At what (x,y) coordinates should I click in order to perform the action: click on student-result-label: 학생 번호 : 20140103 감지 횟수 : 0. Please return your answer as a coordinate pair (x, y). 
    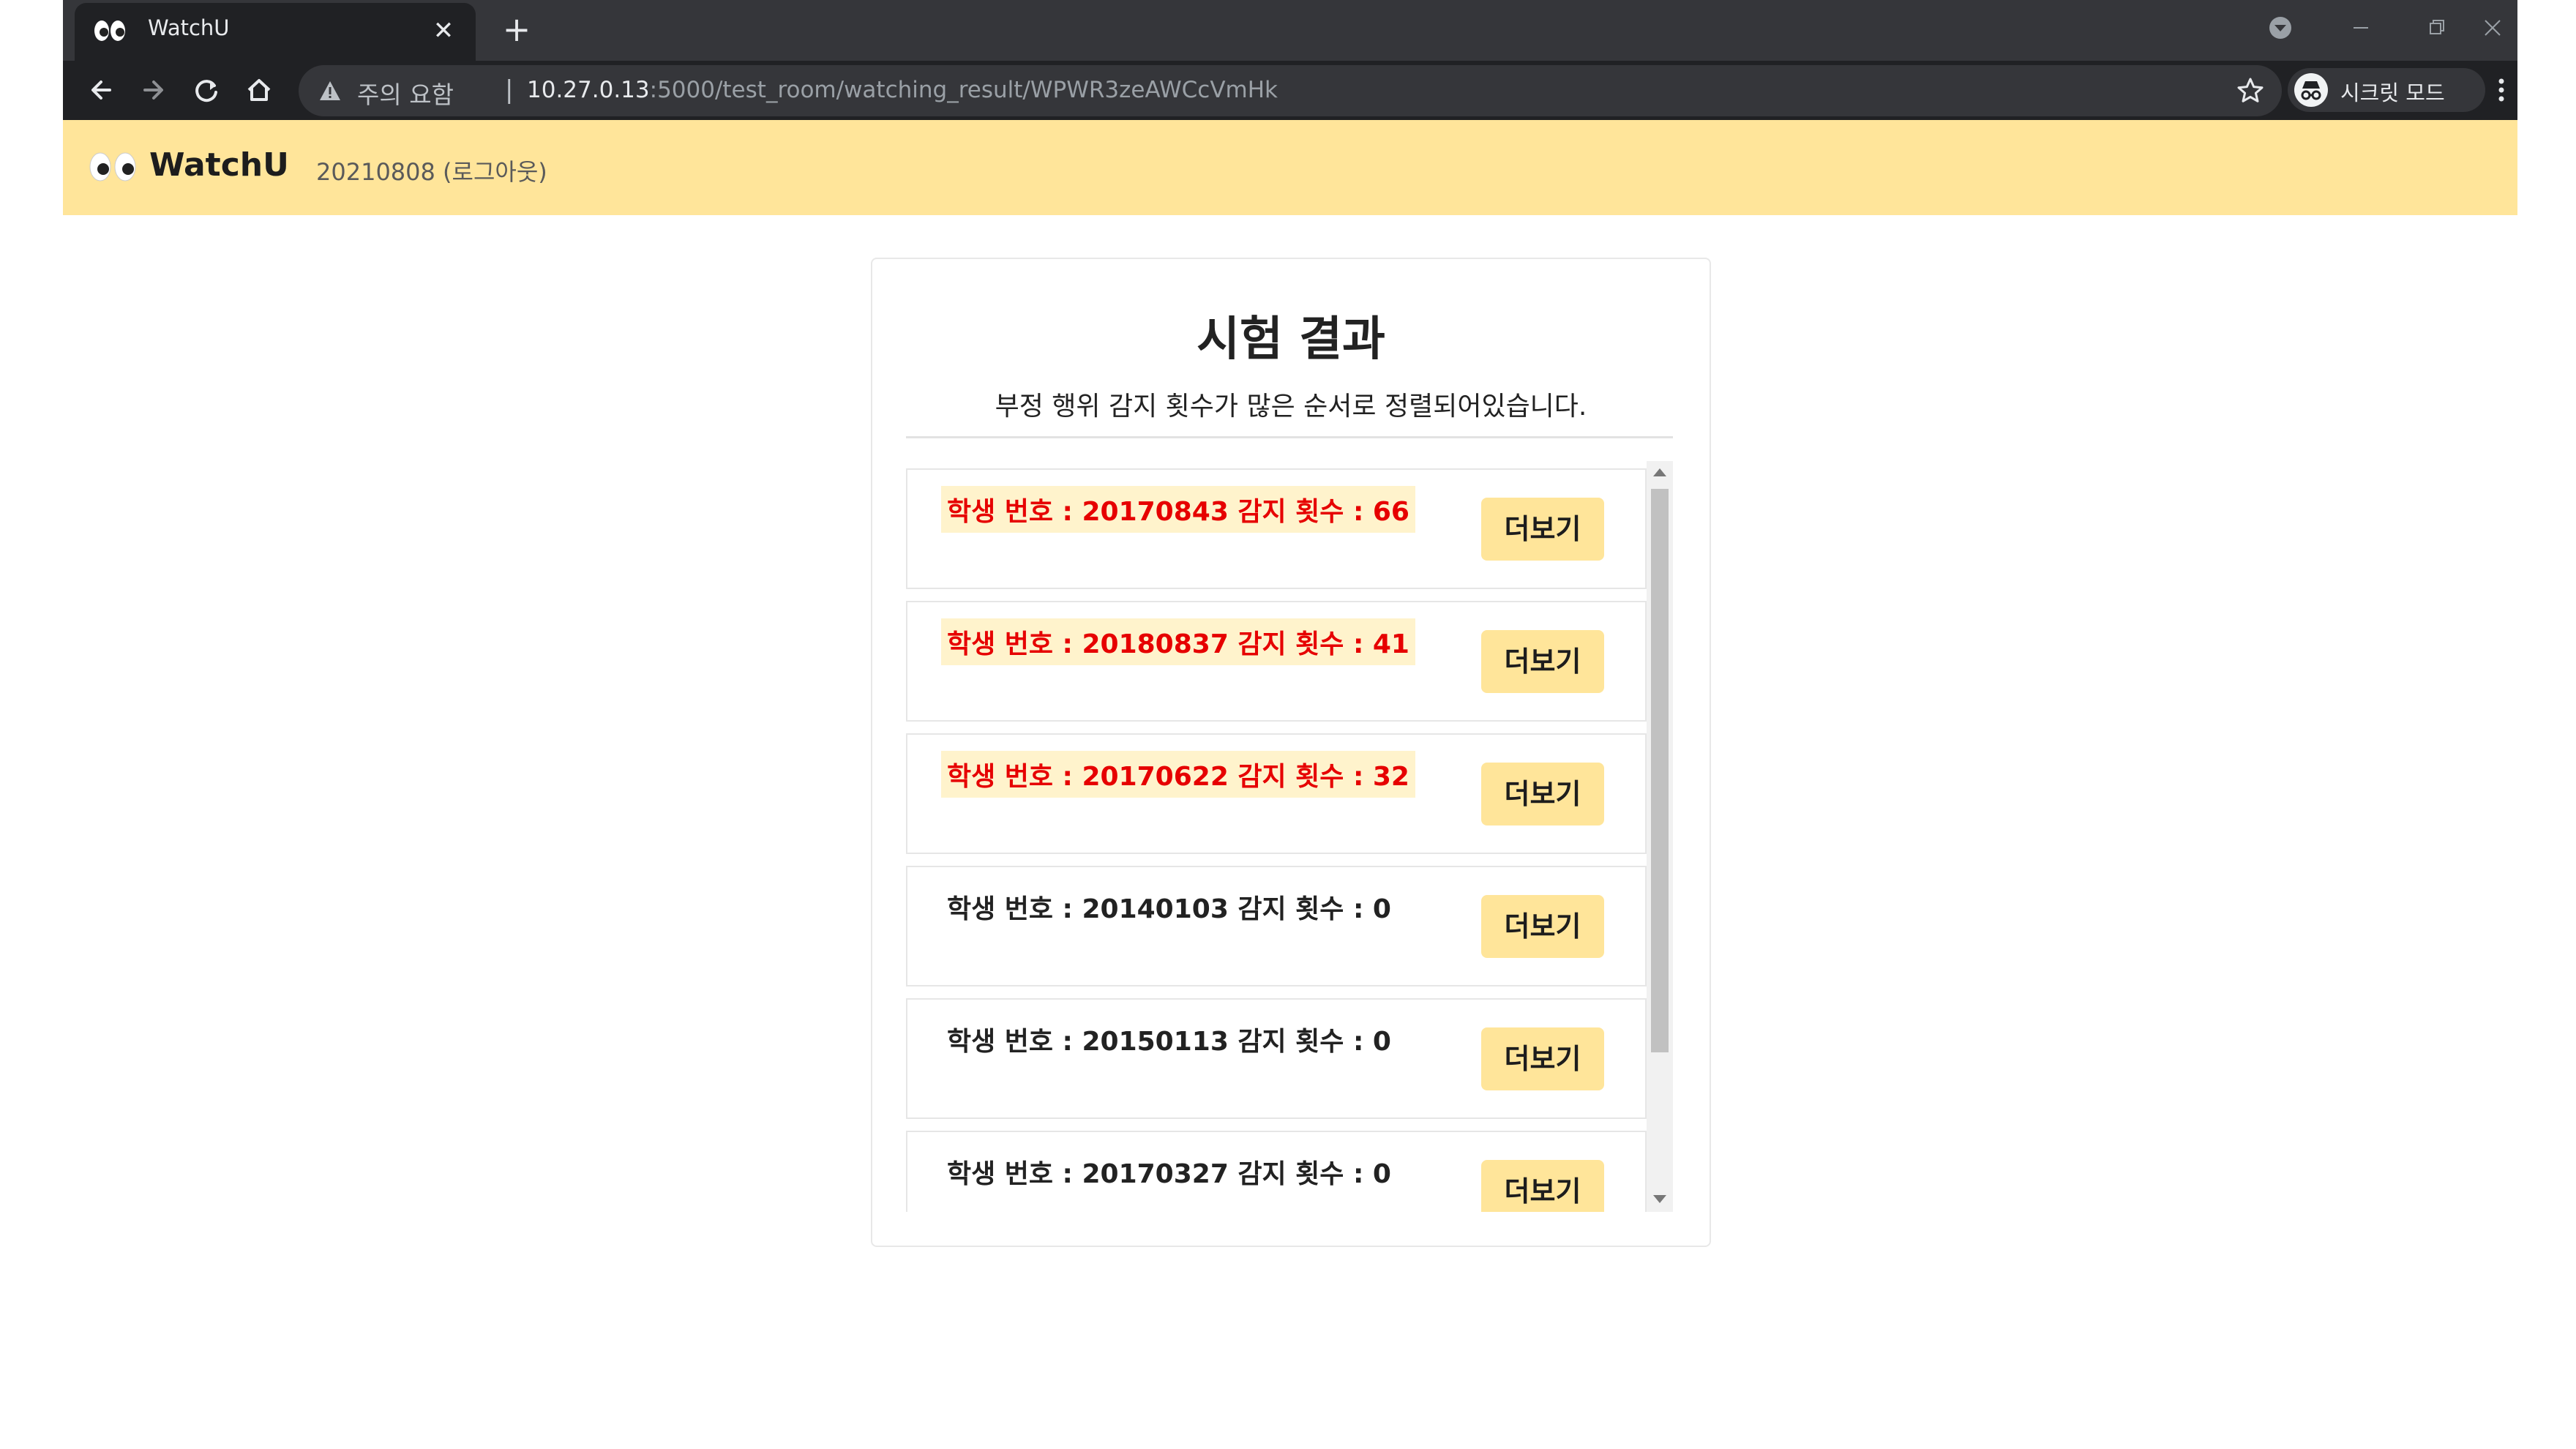
    Looking at the image, I should click on (1169, 909).